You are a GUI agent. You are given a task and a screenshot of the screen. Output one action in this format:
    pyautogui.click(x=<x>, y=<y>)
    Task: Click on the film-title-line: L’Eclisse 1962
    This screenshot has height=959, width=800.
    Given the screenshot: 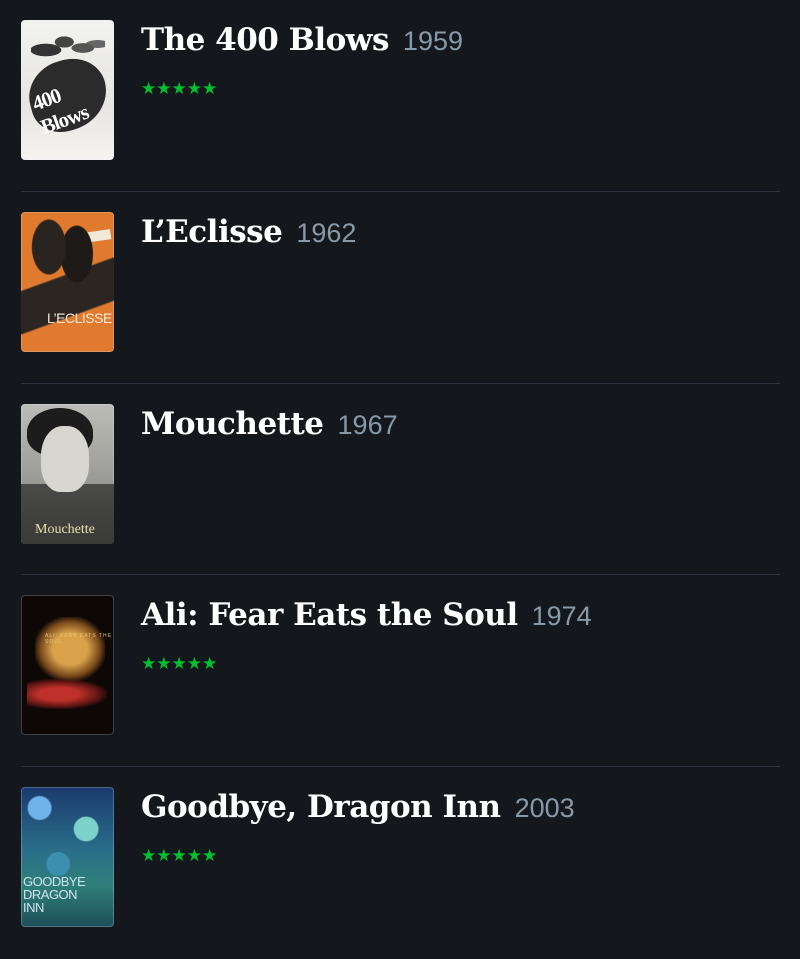 What is the action you would take?
    pyautogui.click(x=248, y=232)
    